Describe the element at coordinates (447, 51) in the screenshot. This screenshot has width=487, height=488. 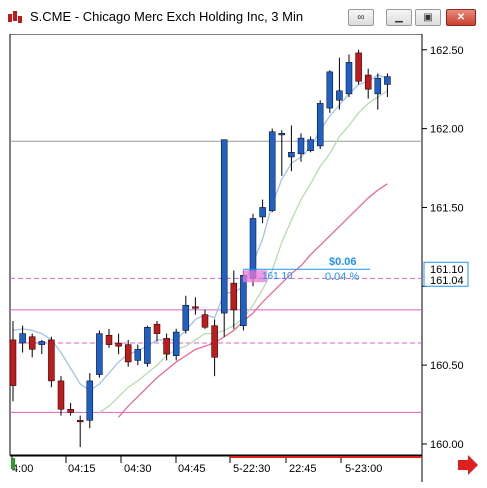
I see `y-tick-label: 162.50` at that location.